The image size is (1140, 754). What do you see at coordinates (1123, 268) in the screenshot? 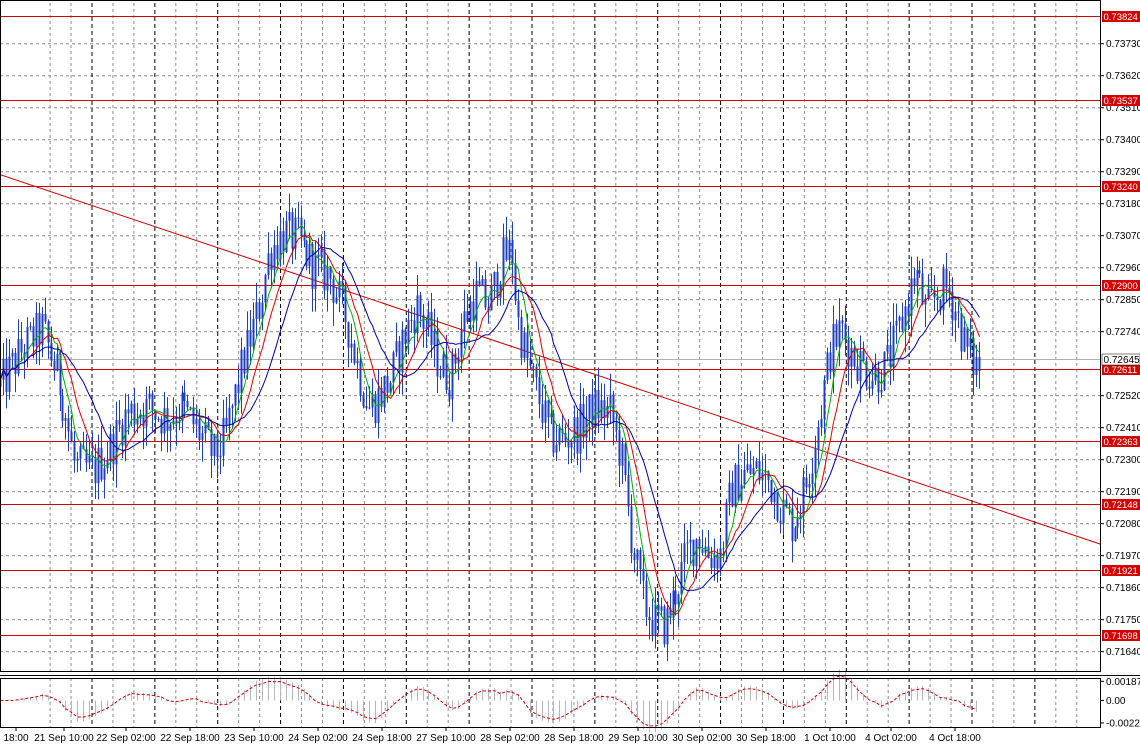
I see `y-tick-label: 0.72960` at bounding box center [1123, 268].